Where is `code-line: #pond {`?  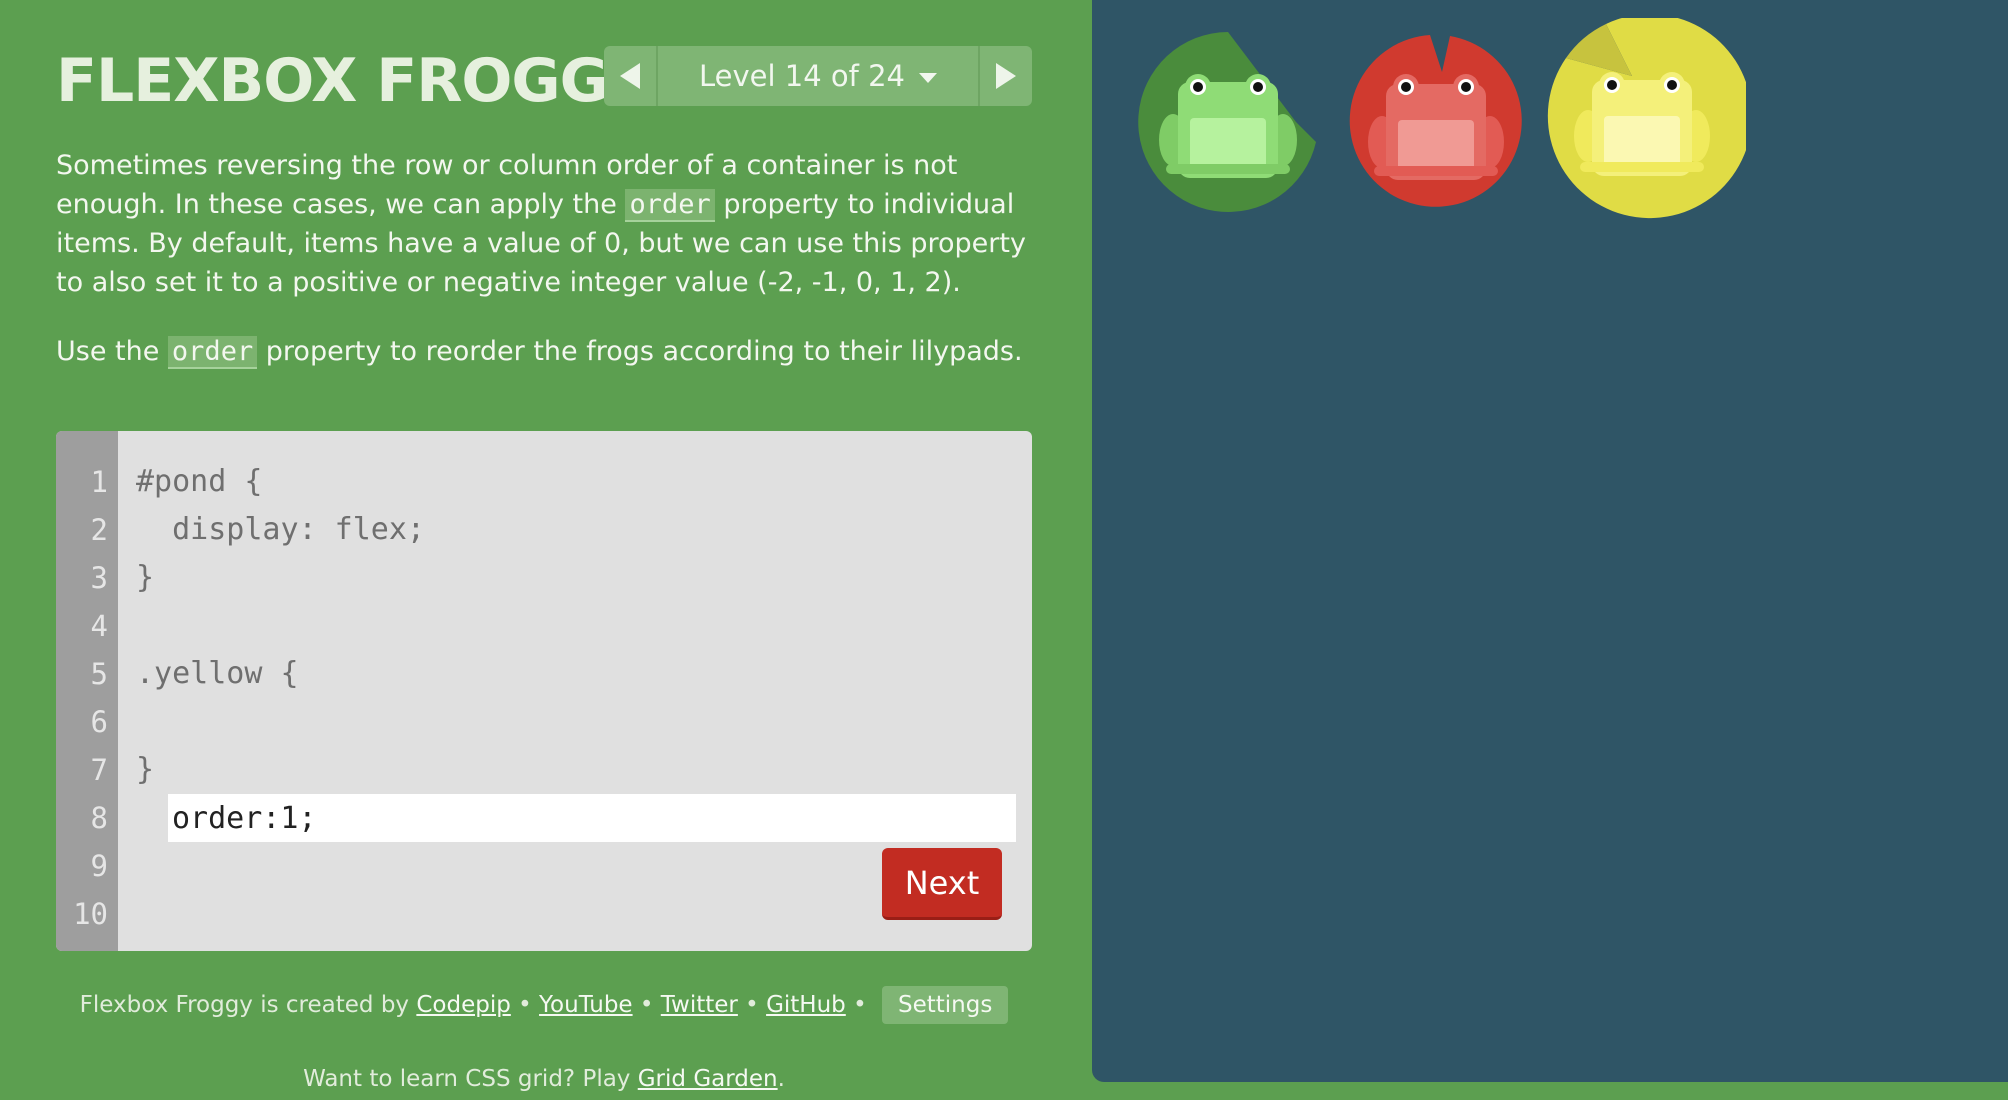 code-line: #pond { is located at coordinates (199, 481).